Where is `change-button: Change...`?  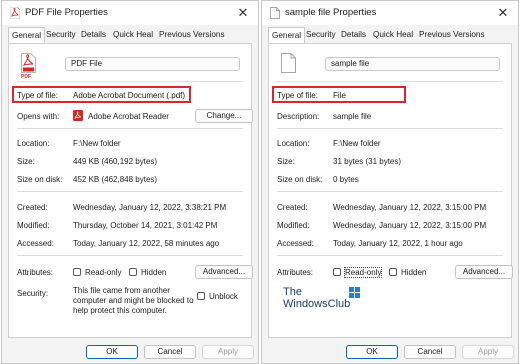
change-button: Change... is located at coordinates (224, 116).